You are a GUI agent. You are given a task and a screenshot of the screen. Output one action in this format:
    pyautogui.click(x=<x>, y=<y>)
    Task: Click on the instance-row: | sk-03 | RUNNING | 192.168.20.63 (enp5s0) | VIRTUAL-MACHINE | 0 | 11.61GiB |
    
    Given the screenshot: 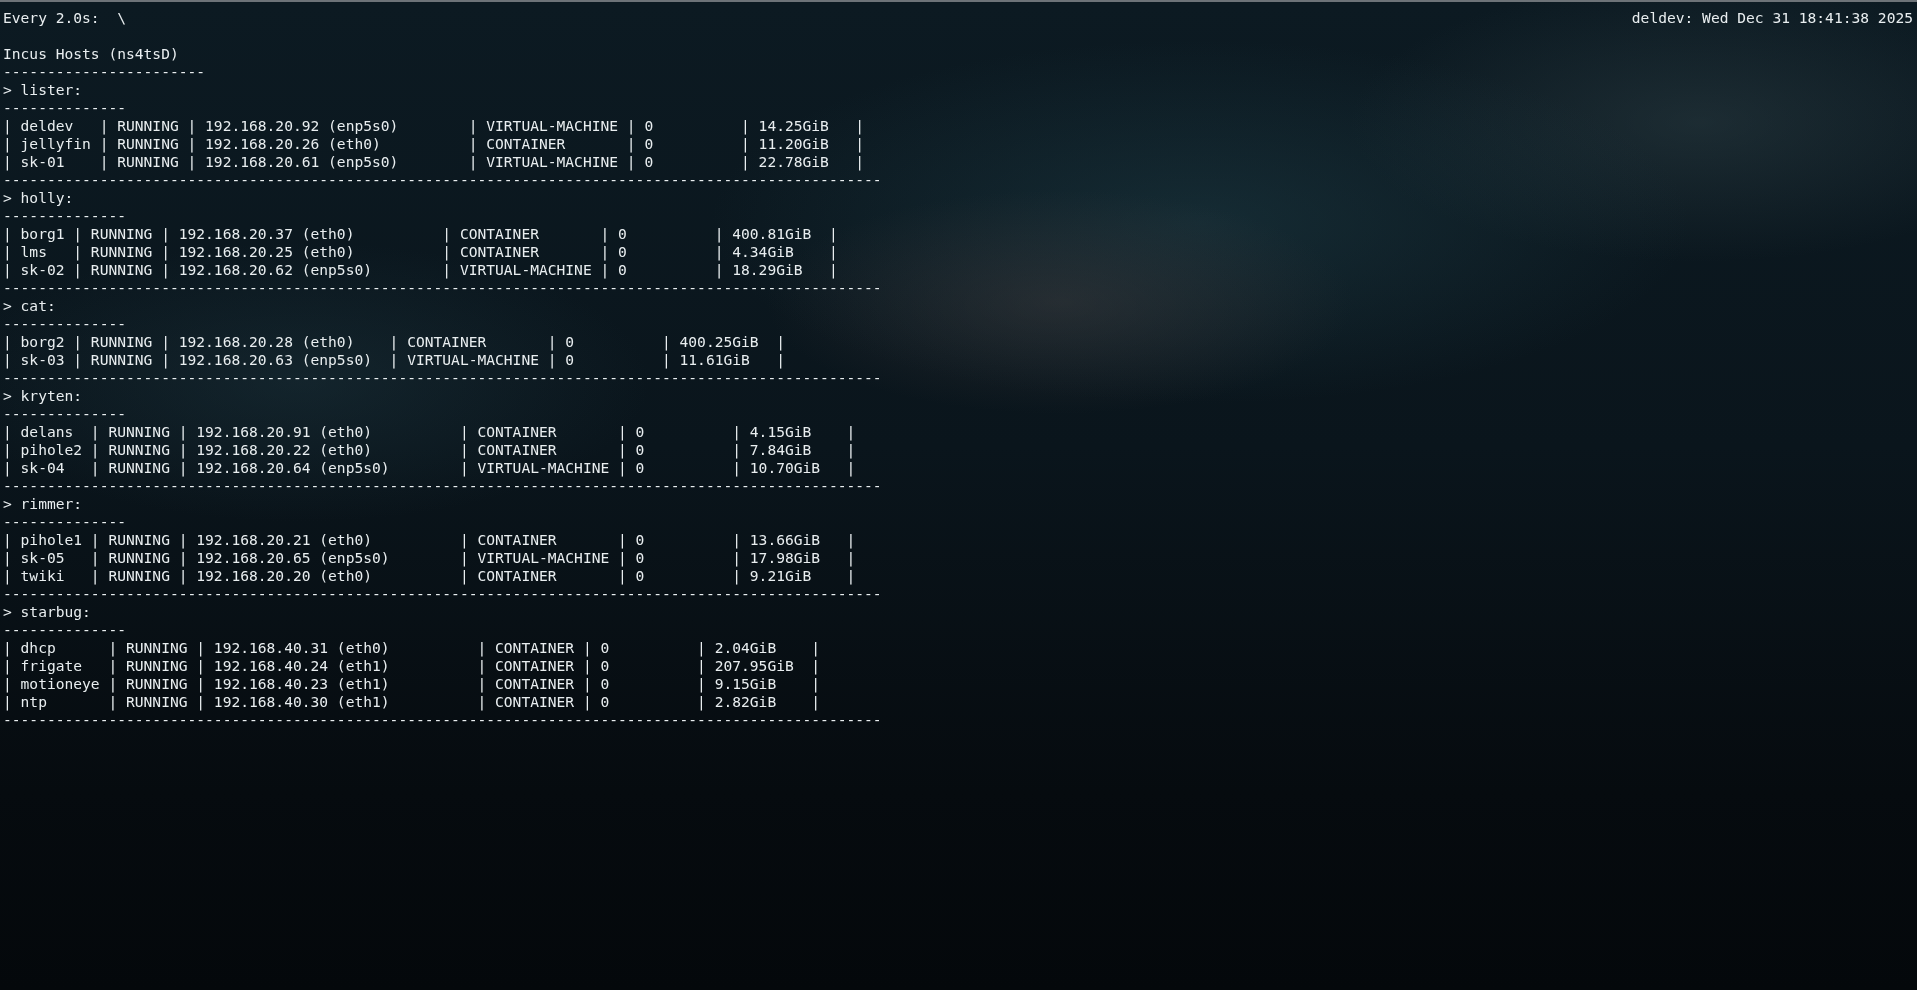 What is the action you would take?
    pyautogui.click(x=394, y=360)
    